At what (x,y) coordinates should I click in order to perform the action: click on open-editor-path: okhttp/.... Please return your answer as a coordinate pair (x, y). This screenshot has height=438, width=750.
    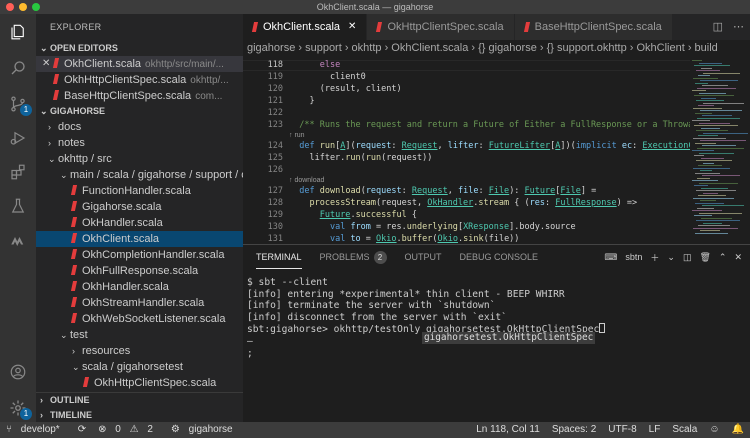
    Looking at the image, I should click on (209, 80).